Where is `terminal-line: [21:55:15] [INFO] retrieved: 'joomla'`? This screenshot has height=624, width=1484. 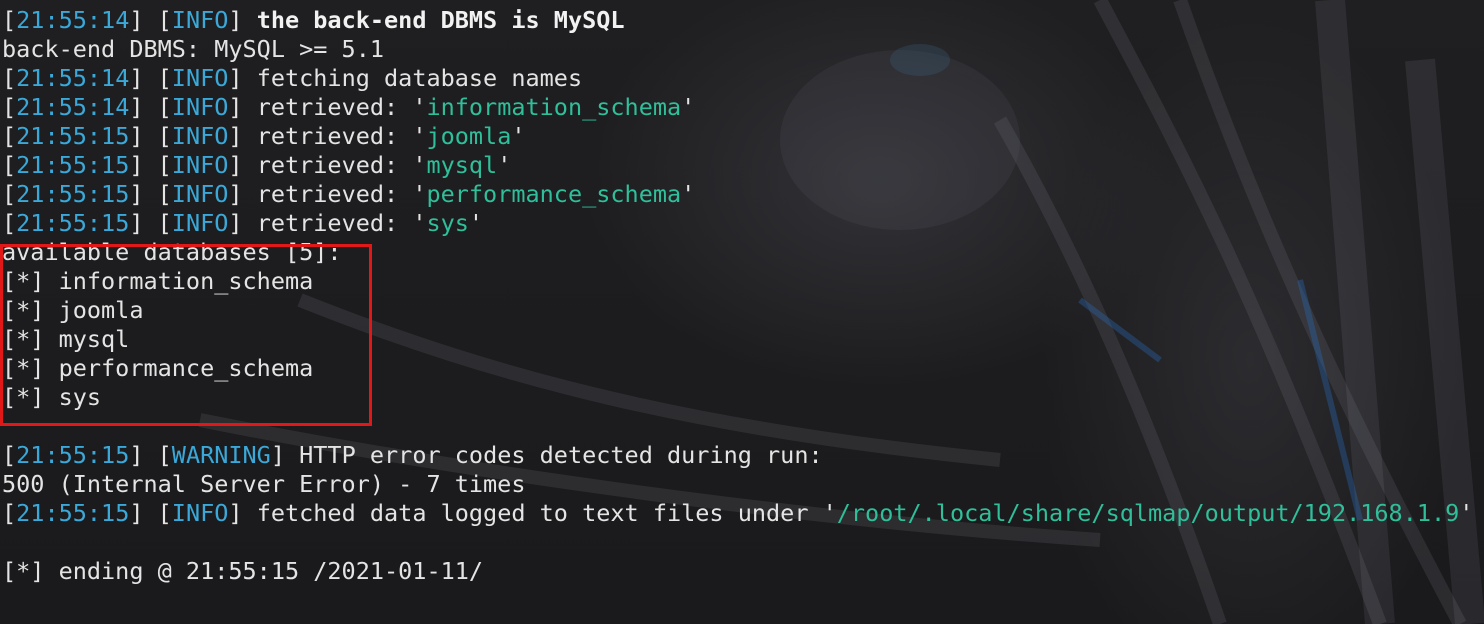
terminal-line: [21:55:15] [INFO] retrieved: 'joomla' is located at coordinates (264, 136).